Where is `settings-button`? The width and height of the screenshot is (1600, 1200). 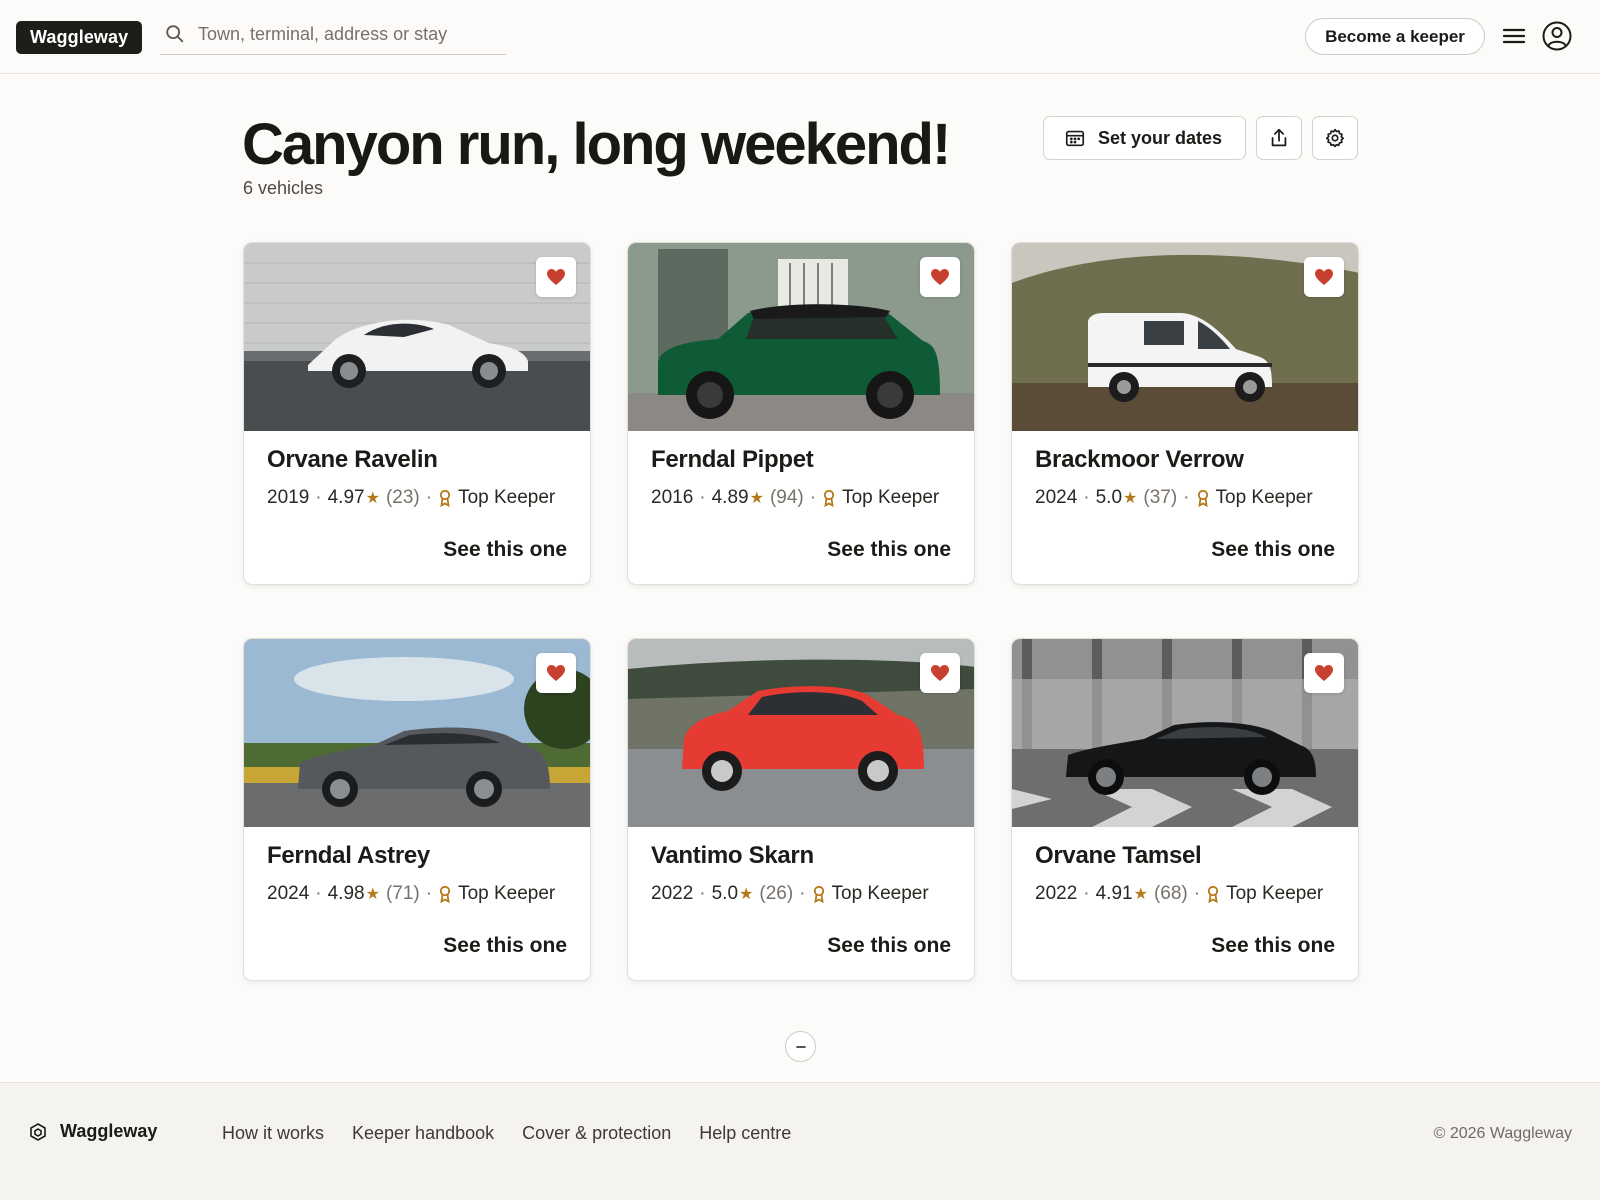 settings-button is located at coordinates (1335, 138).